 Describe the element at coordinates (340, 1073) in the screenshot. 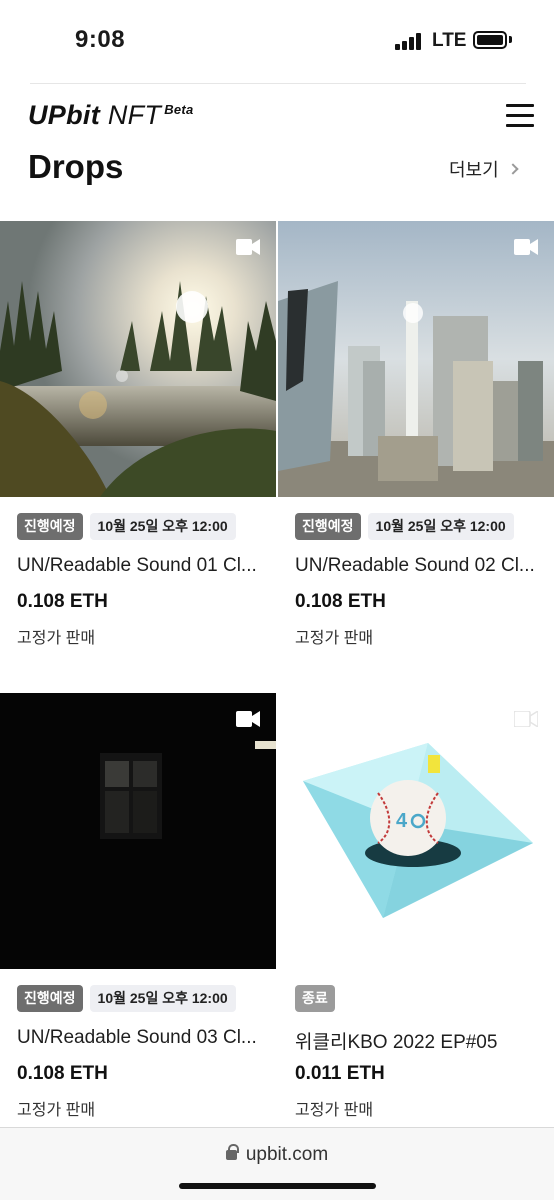

I see `nft-price: 0.011 ETH` at that location.